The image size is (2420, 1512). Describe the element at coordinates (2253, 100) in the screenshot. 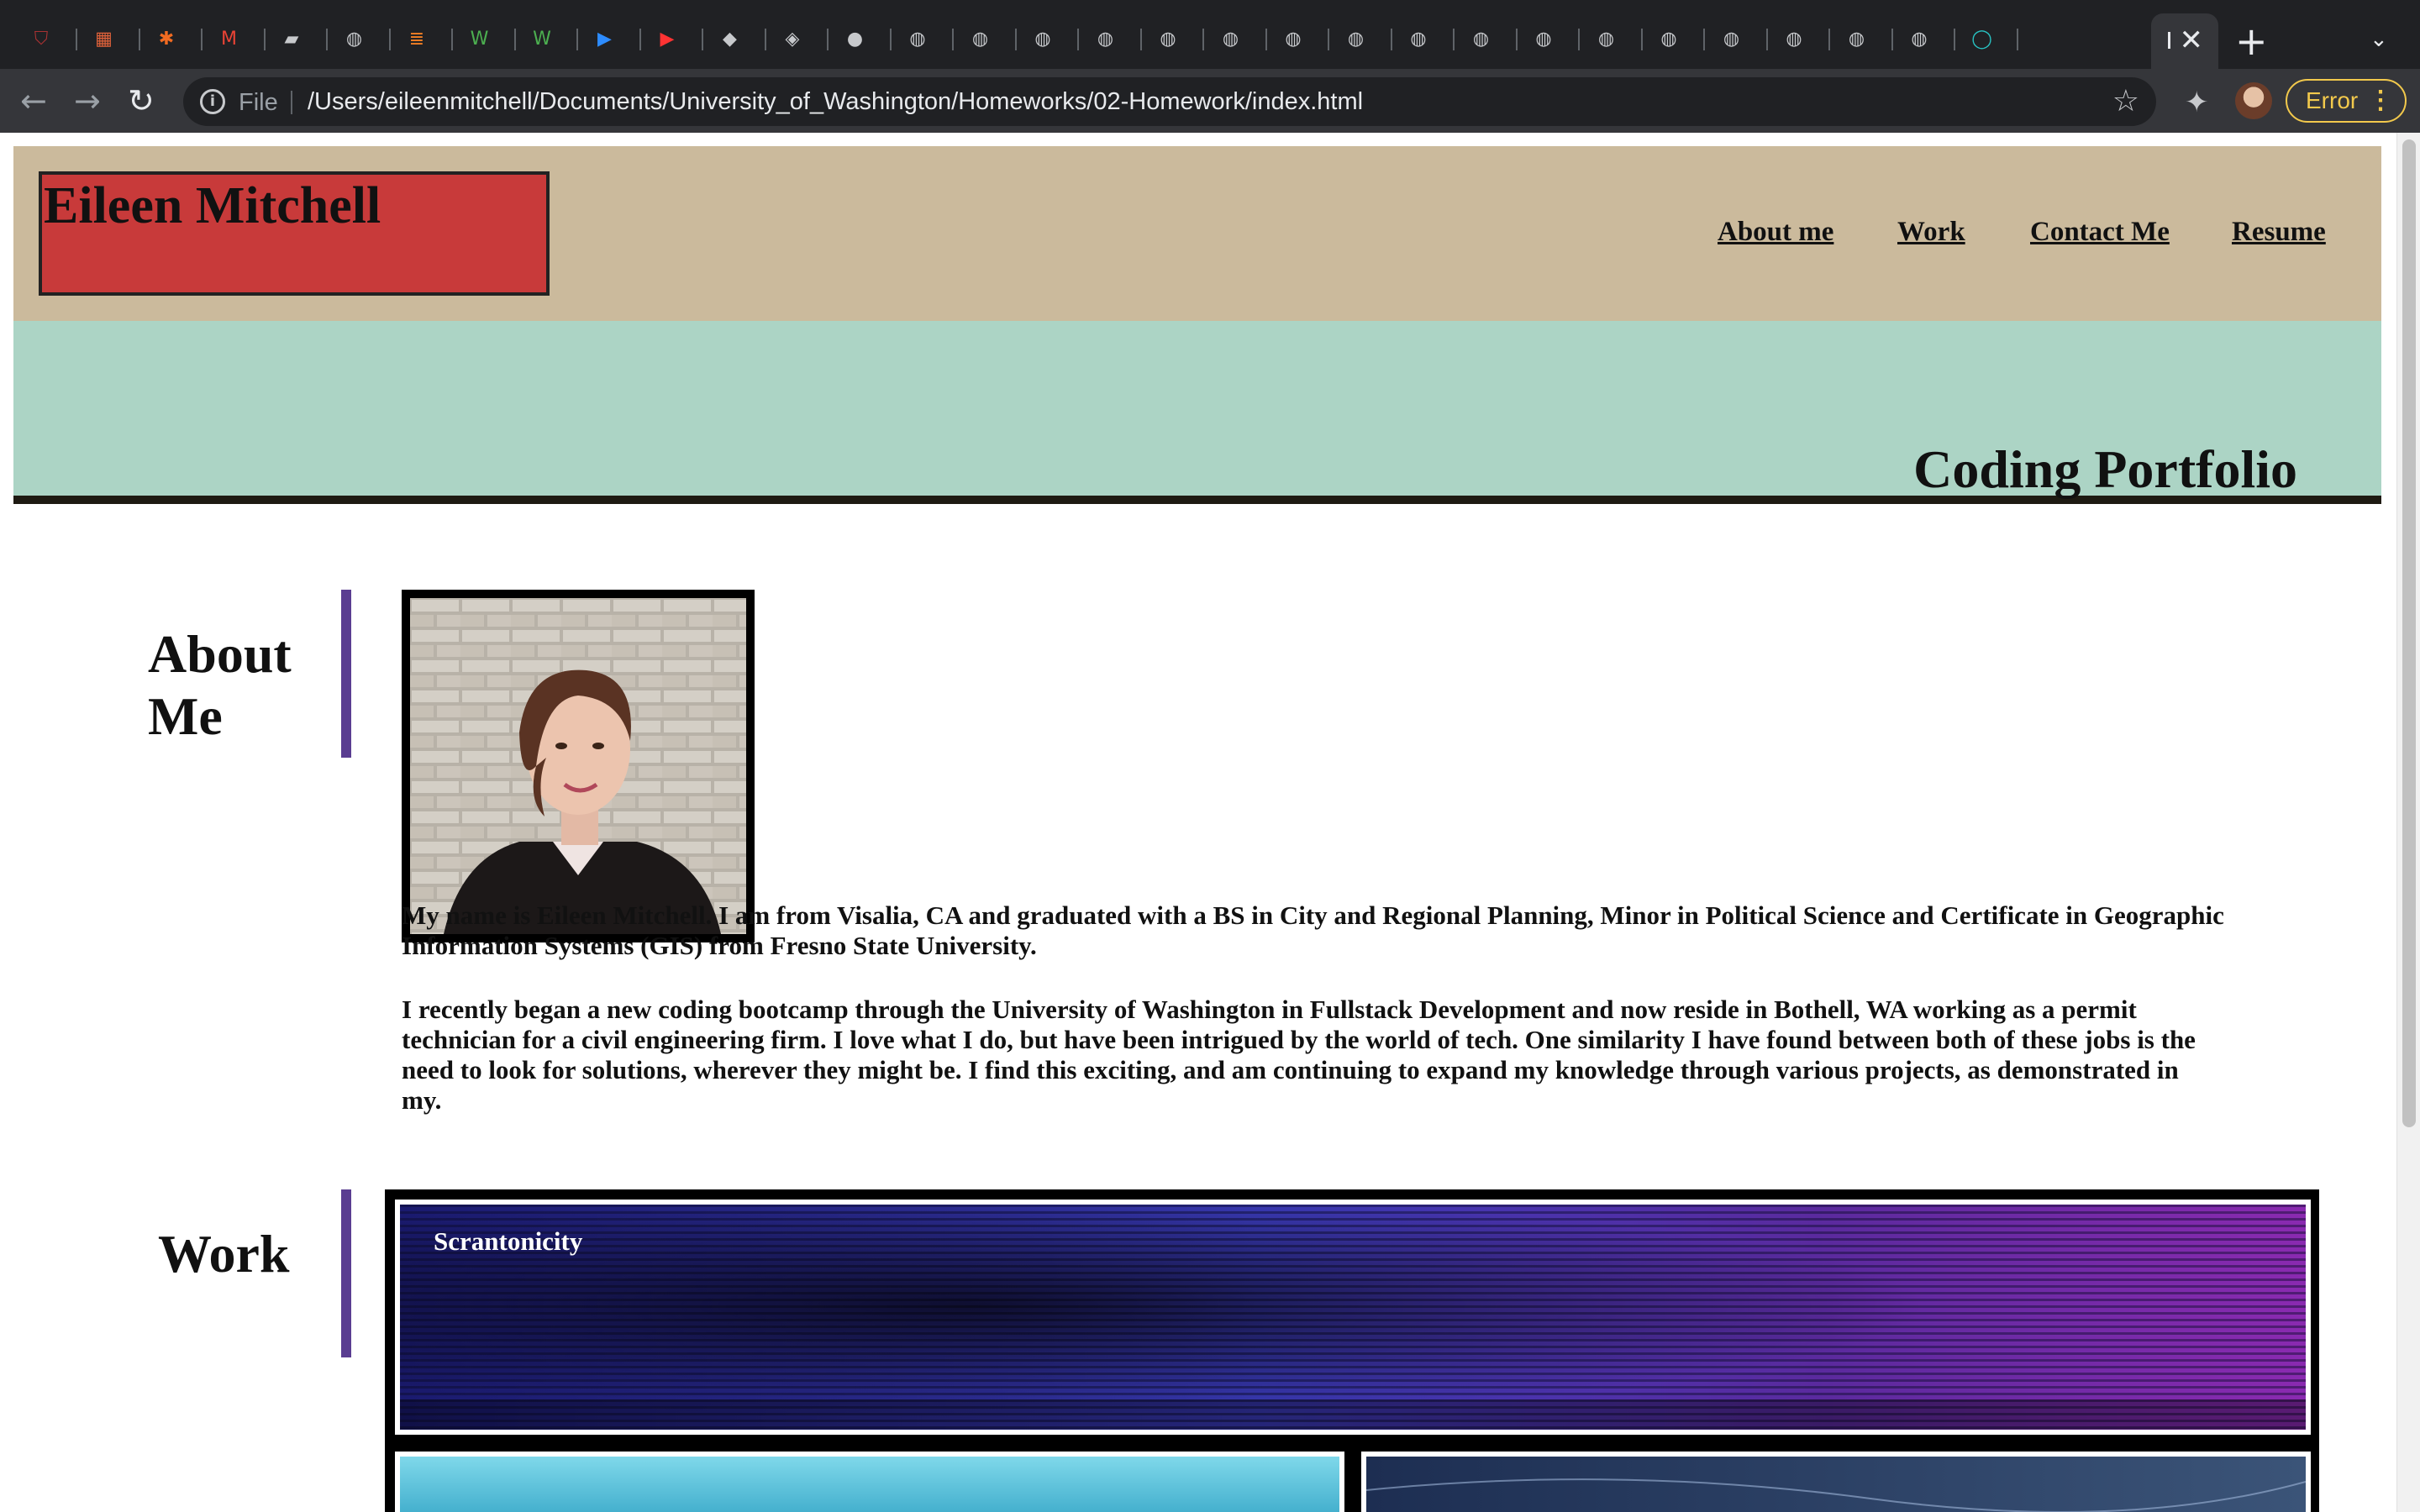

I see `profile-avatar` at that location.